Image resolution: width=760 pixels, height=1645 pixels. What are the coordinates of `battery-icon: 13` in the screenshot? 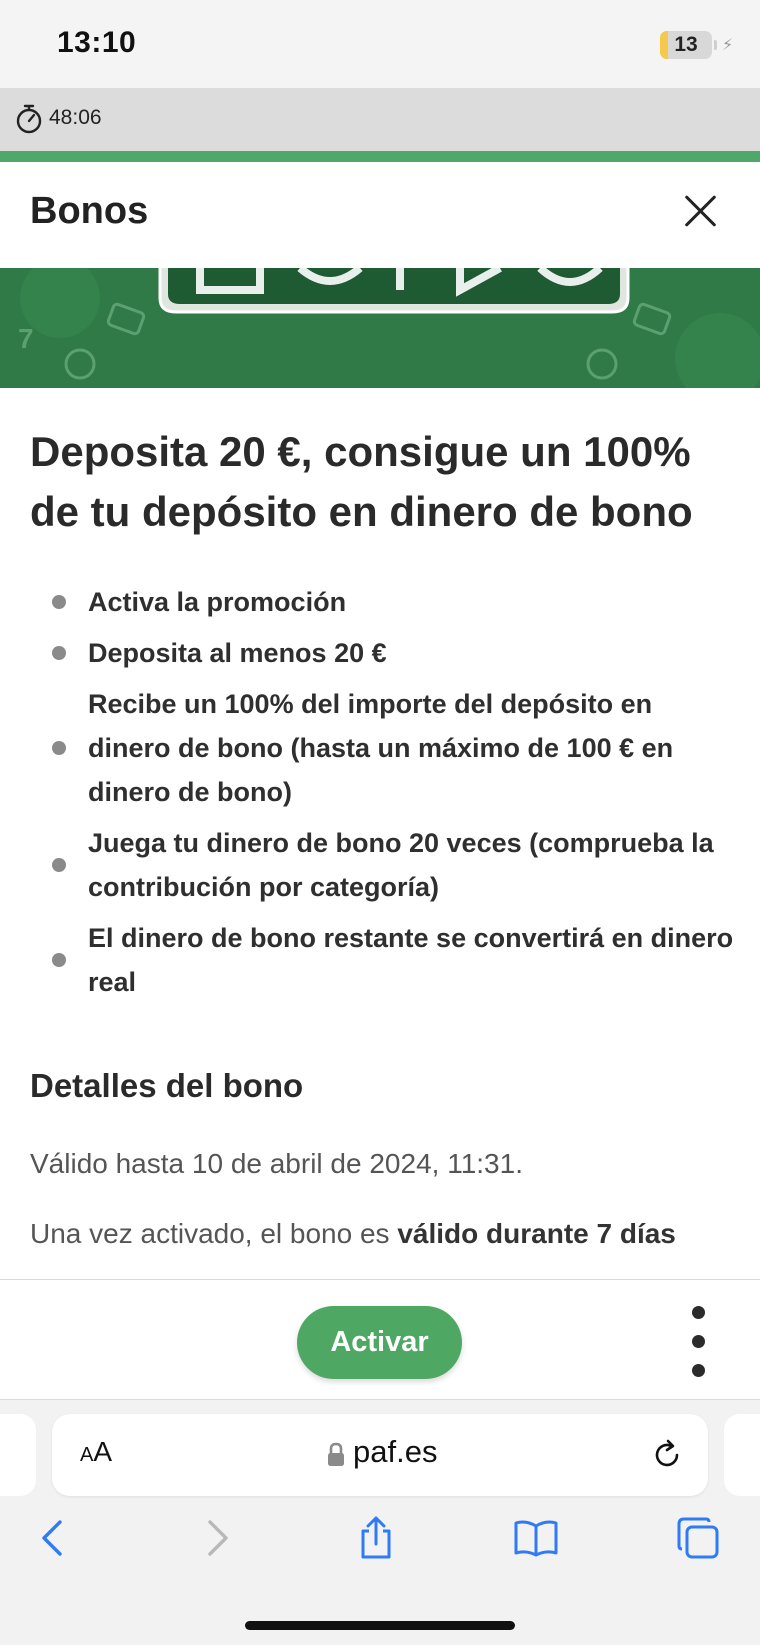 It's located at (686, 45).